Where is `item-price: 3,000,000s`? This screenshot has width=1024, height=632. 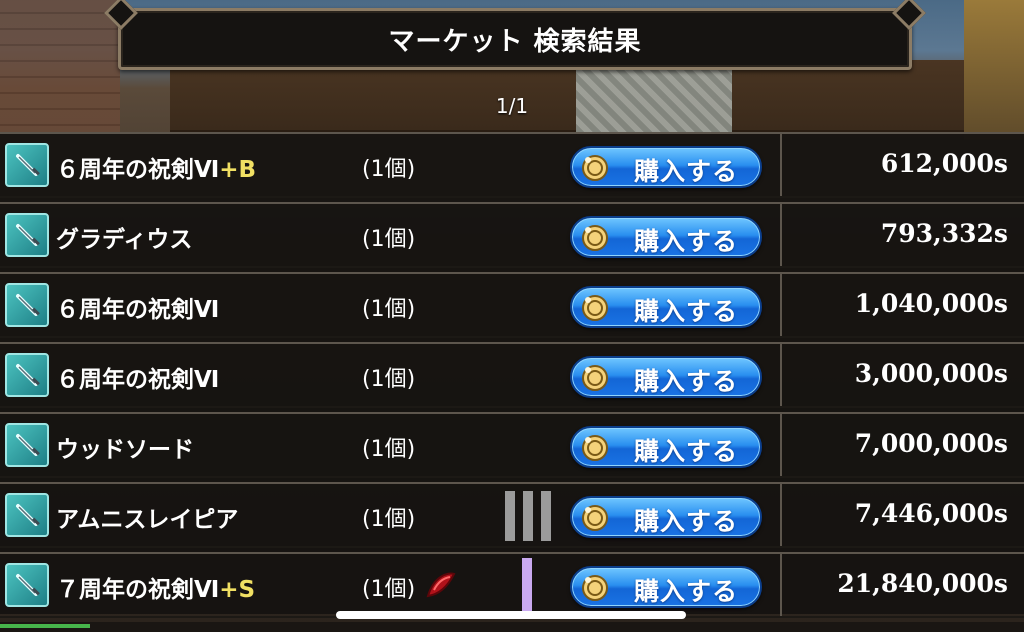
item-price: 3,000,000s is located at coordinates (931, 373).